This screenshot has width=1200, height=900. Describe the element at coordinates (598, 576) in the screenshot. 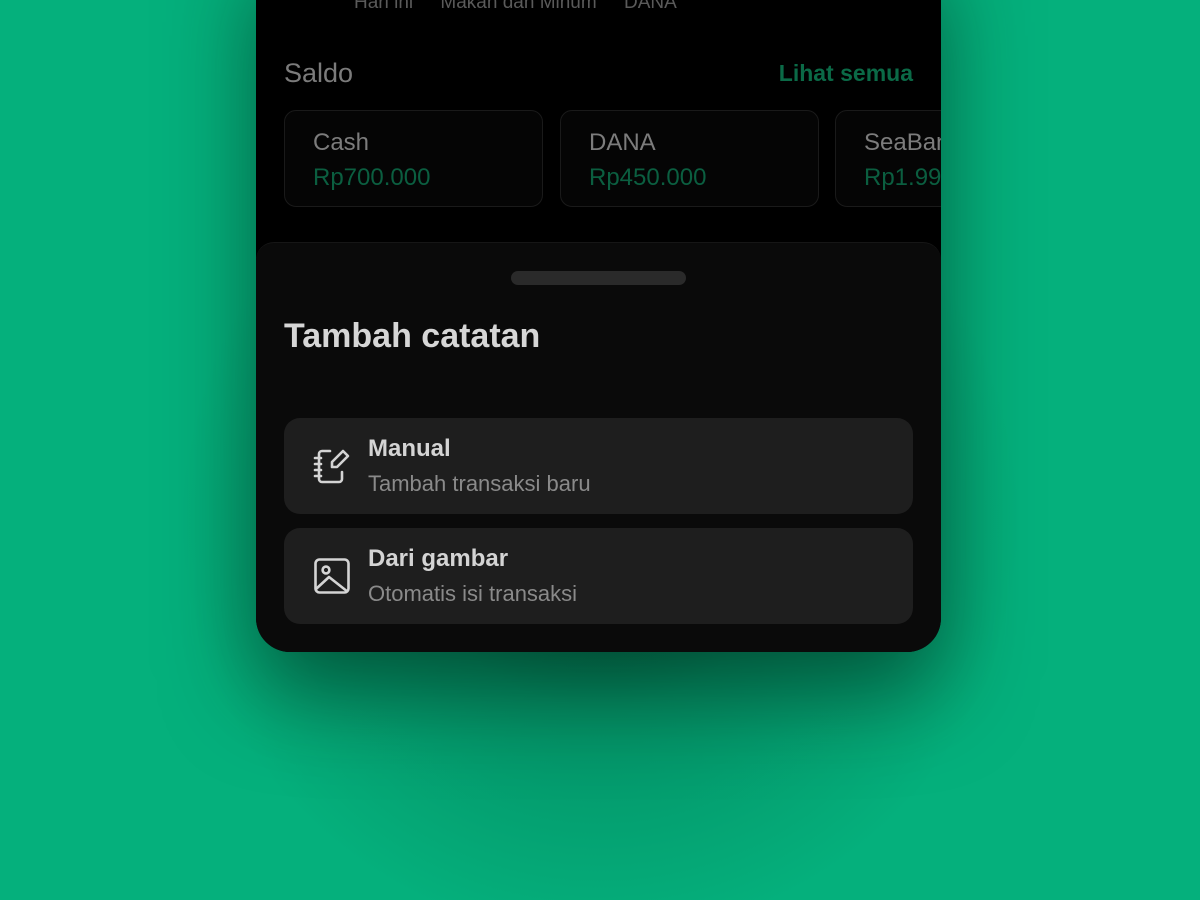

I see `from-image-option-button: Dari gambar Otomatis isi transaksi` at that location.